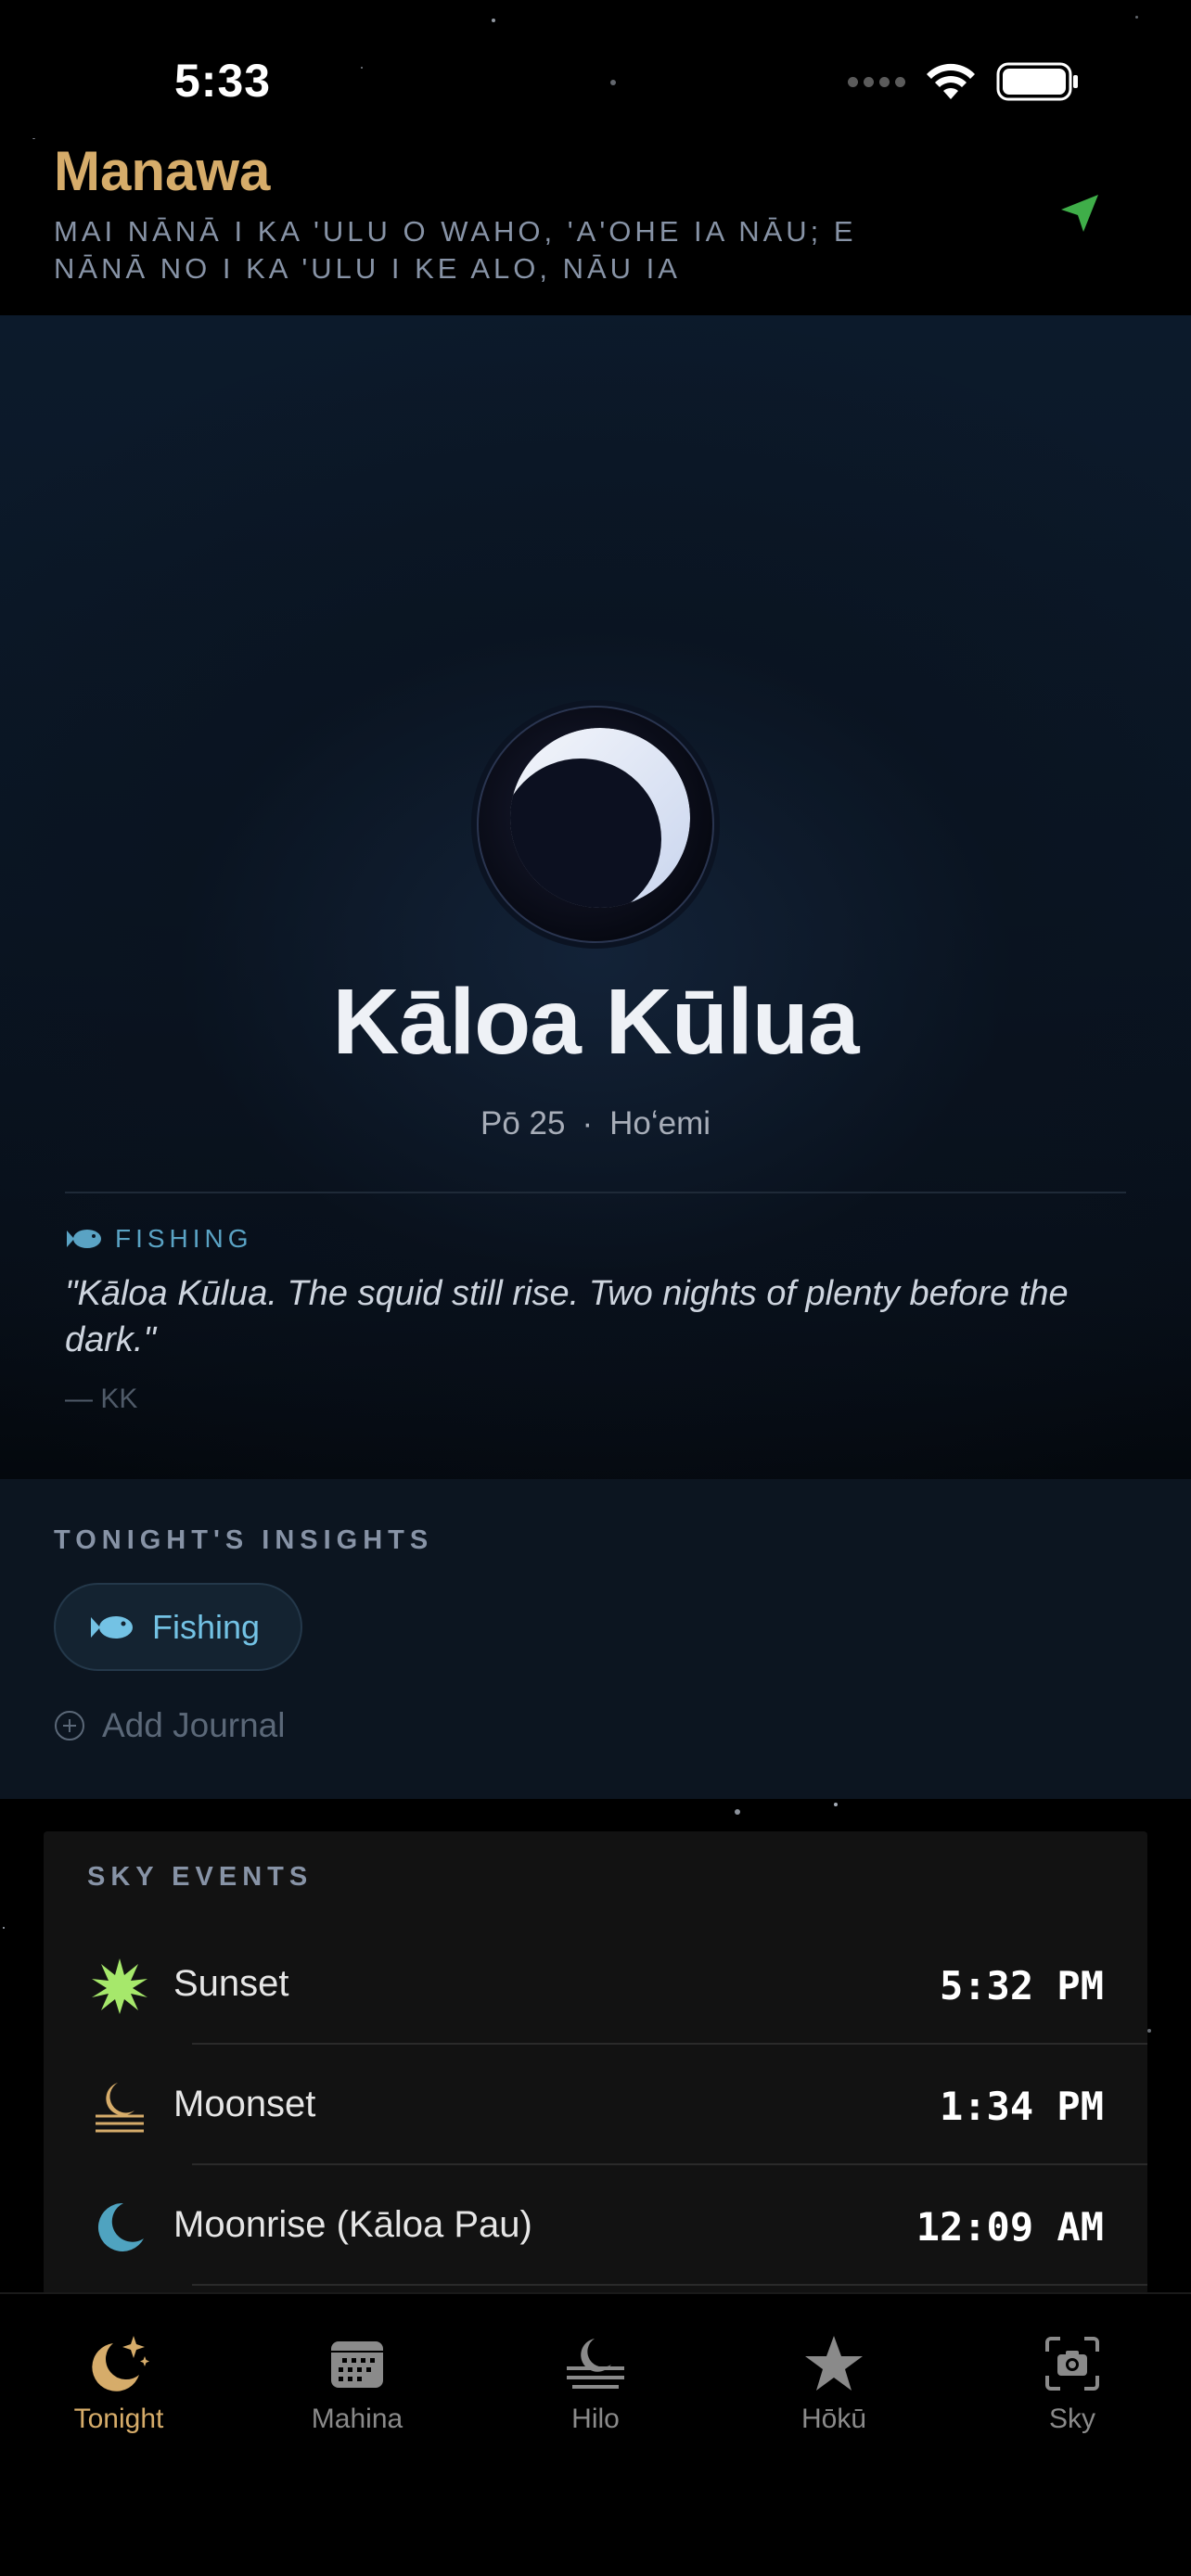 Image resolution: width=1191 pixels, height=2576 pixels. I want to click on add-journal-button: Add Journal, so click(169, 1726).